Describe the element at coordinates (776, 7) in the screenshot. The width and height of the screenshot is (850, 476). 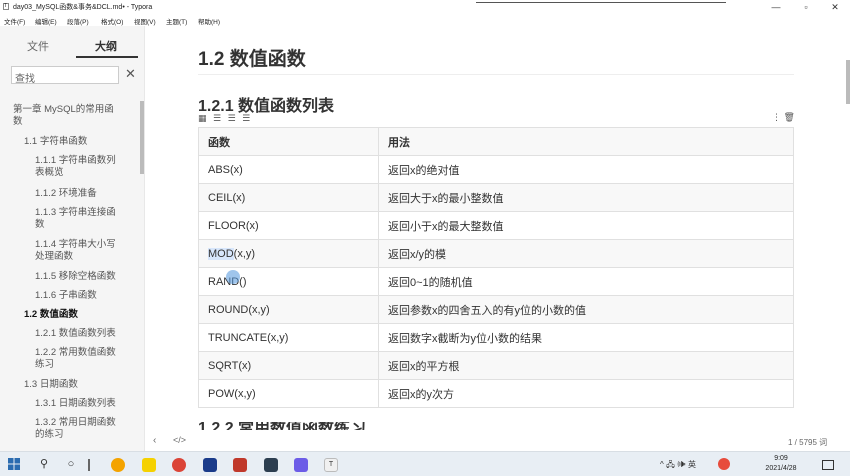
I see `minimize-button: —` at that location.